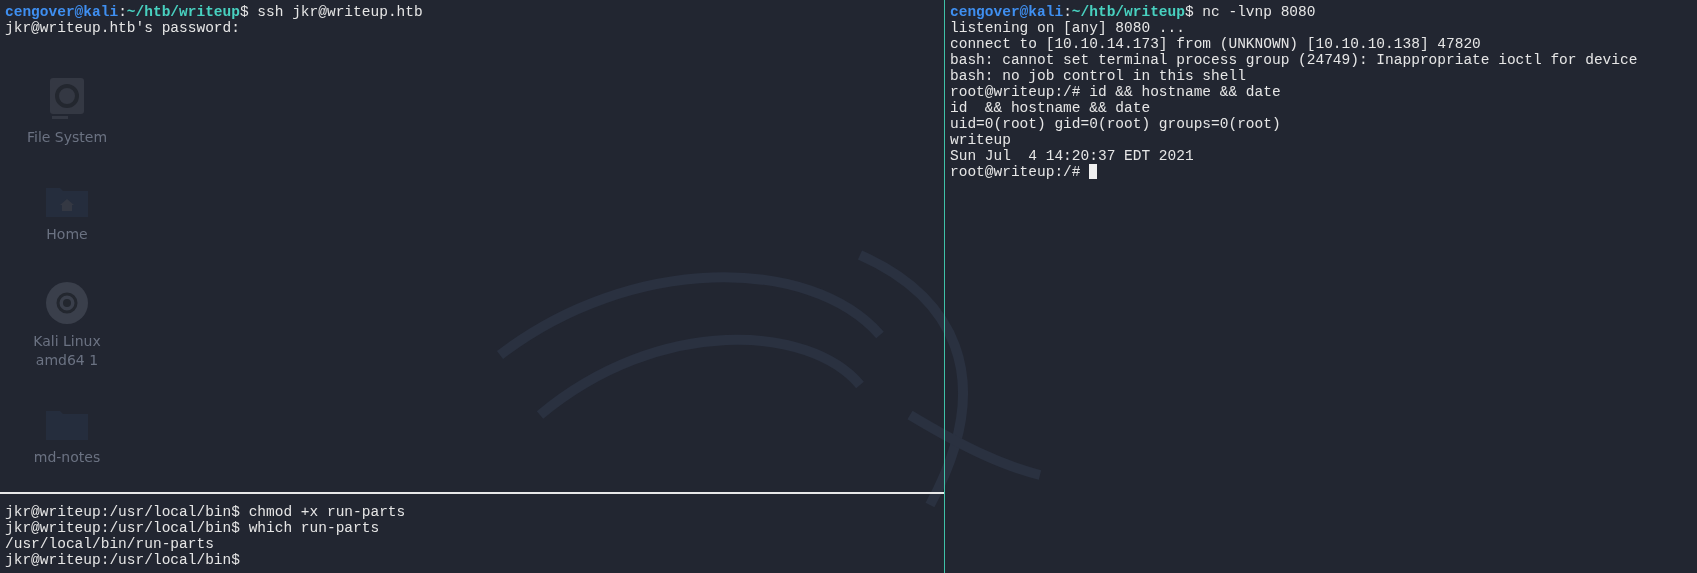 The width and height of the screenshot is (1697, 573). I want to click on terminal-line: connect to [10.10.14.173] from (UNKNOWN) [10.10.10.138] 47820, so click(1216, 44).